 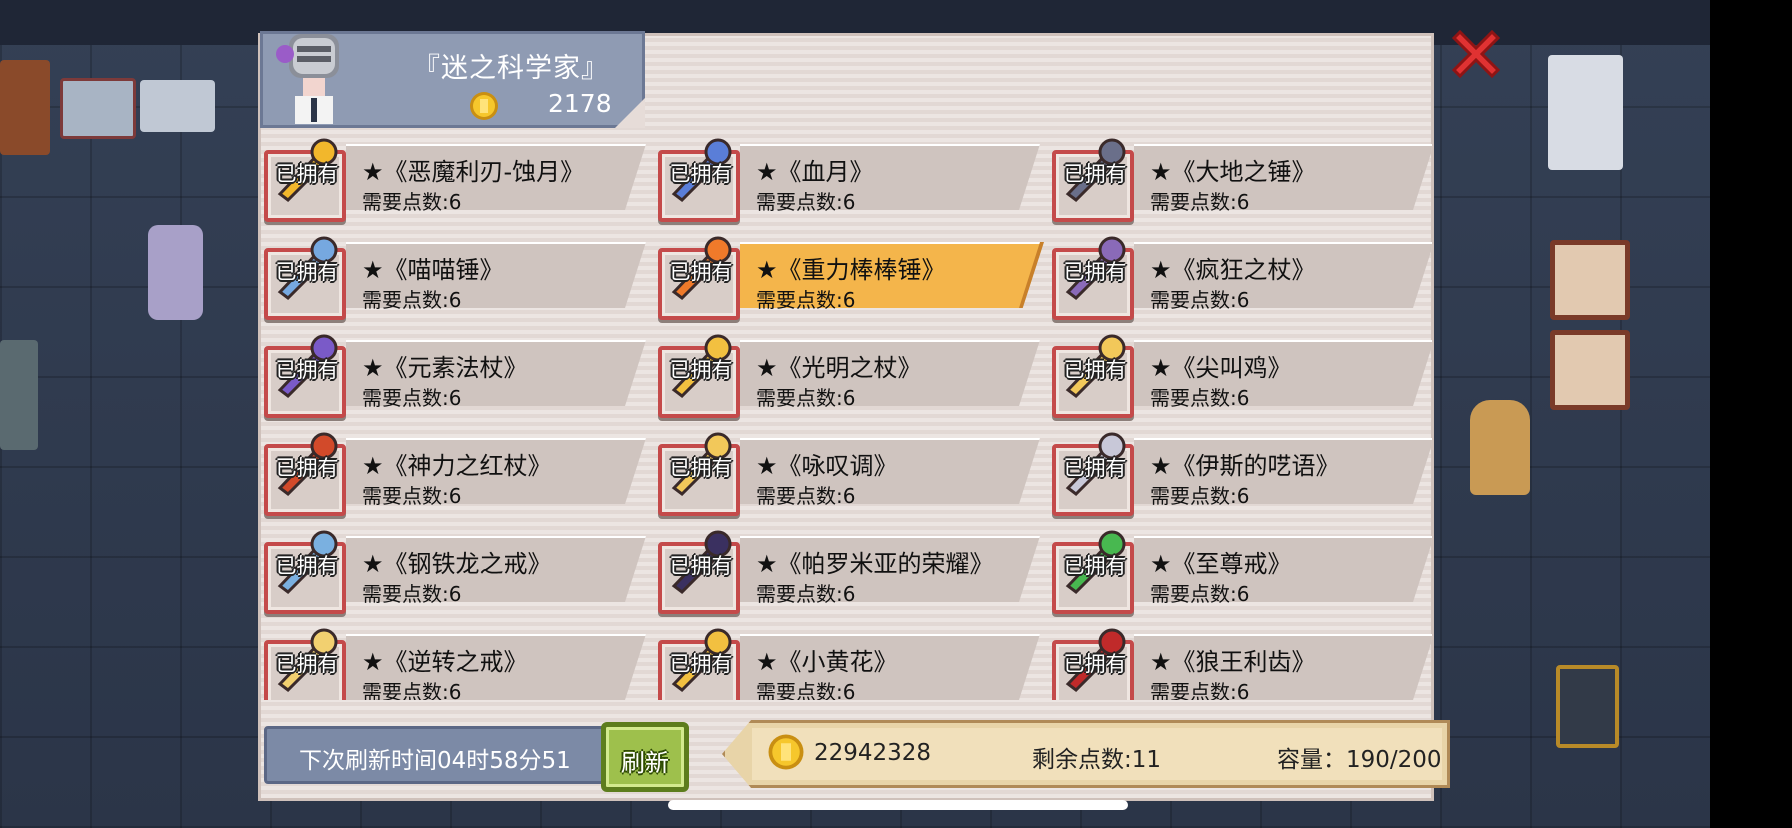 I want to click on shop-item: 已拥有 ★《伊斯的呓语》需要点数:6, so click(x=1241, y=470).